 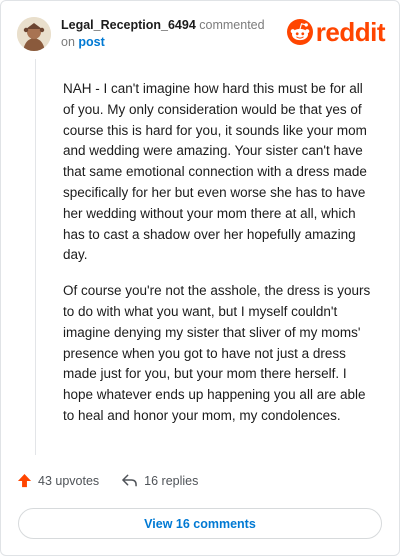 I want to click on reddit-wordmark: reddit, so click(x=350, y=32).